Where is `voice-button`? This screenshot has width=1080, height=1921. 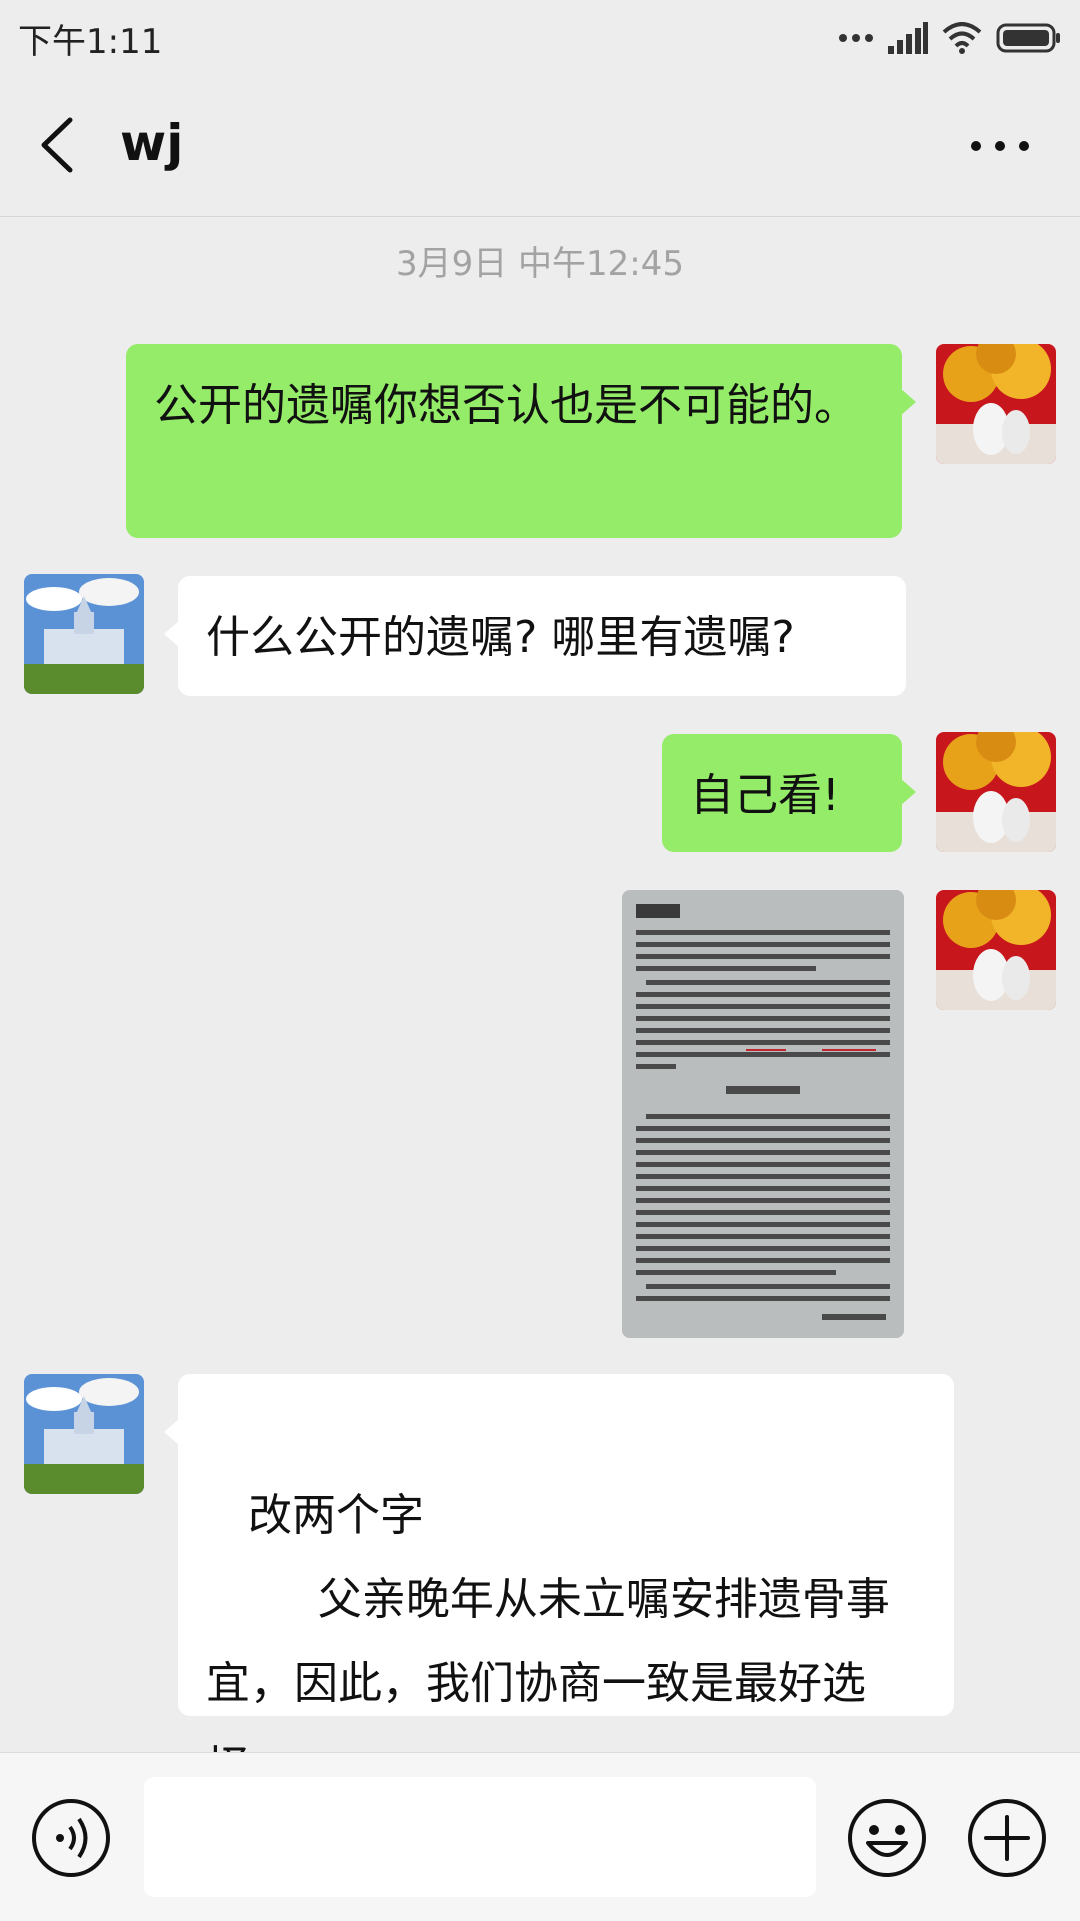 voice-button is located at coordinates (71, 1838).